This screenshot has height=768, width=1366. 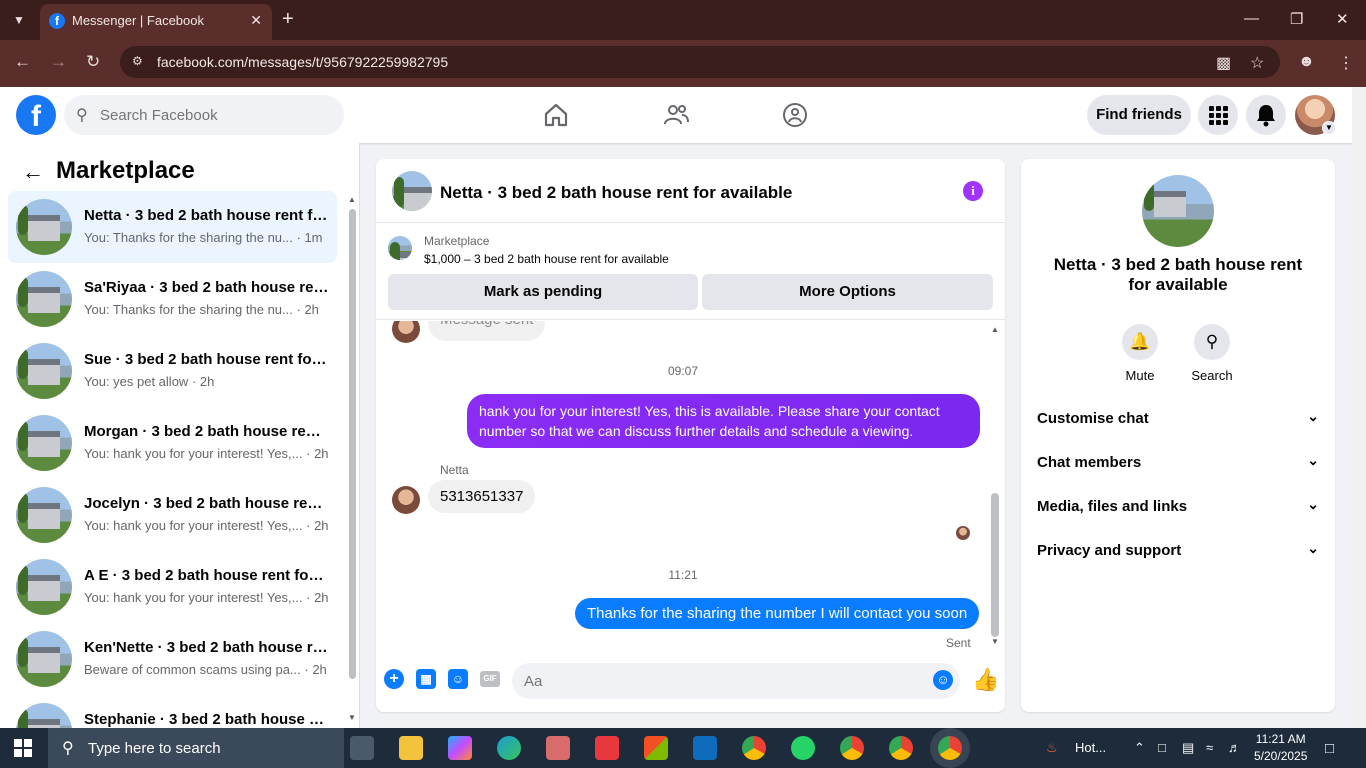 I want to click on gif-icon: GIF, so click(x=490, y=679).